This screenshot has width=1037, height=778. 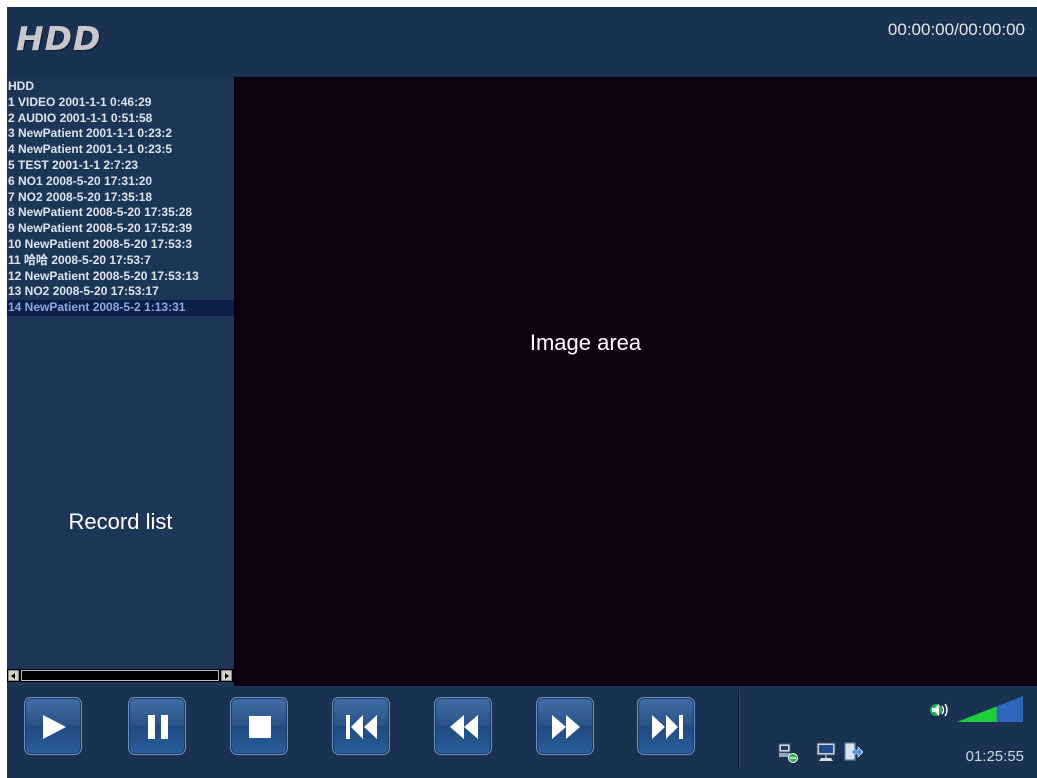 I want to click on record-item: 11 哈哈 2008-5-20 17:53:7, so click(x=120, y=261).